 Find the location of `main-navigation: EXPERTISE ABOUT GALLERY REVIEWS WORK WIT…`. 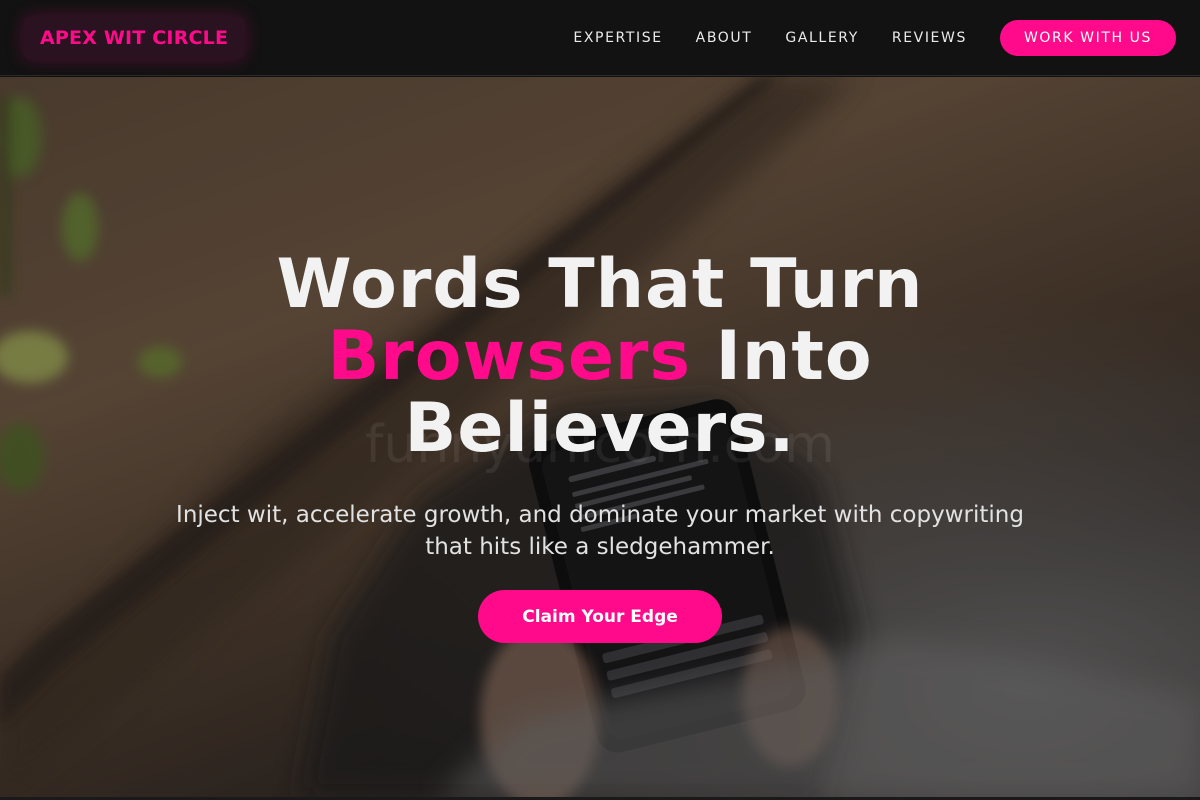

main-navigation: EXPERTISE ABOUT GALLERY REVIEWS WORK WIT… is located at coordinates (858, 37).